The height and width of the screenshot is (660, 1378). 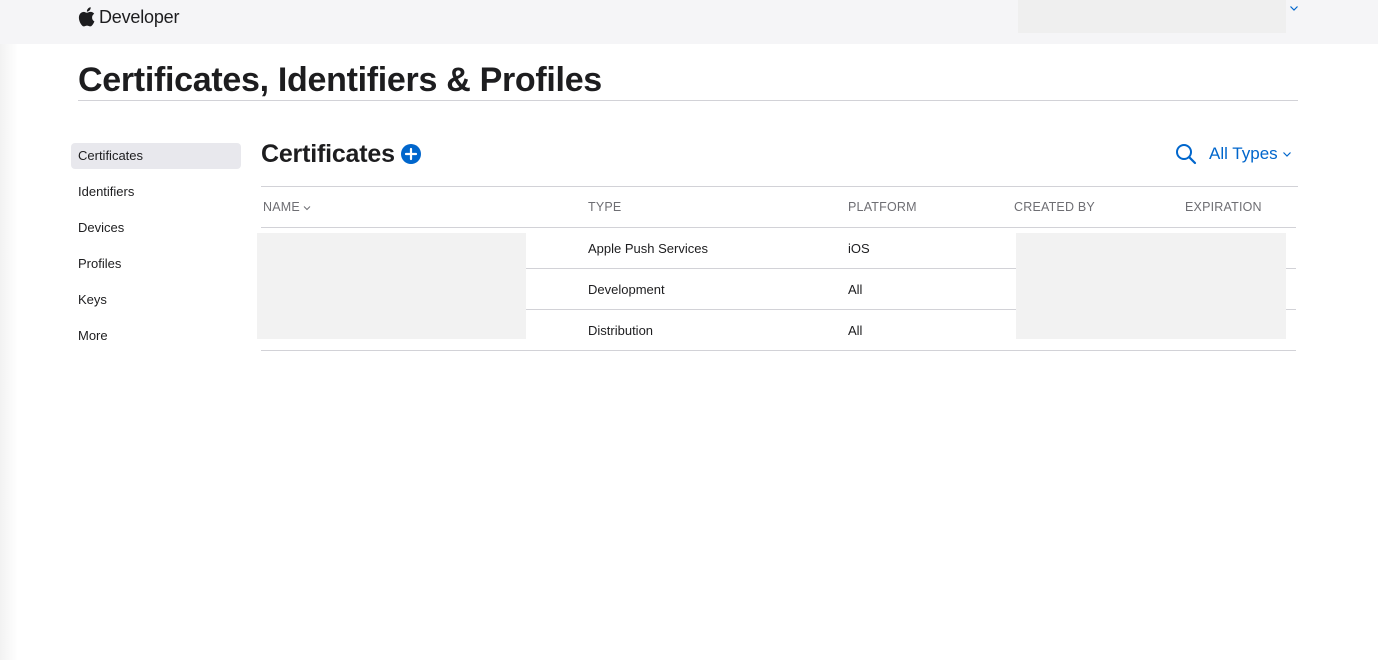 I want to click on page-edge-shadow, so click(x=9, y=352).